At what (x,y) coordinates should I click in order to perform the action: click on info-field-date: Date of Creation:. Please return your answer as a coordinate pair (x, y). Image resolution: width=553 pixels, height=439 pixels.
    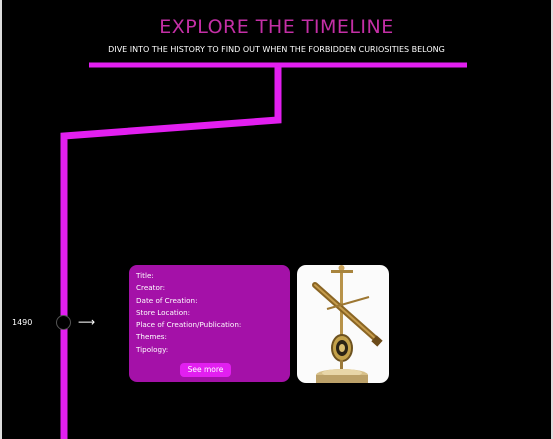
    Looking at the image, I should click on (167, 300).